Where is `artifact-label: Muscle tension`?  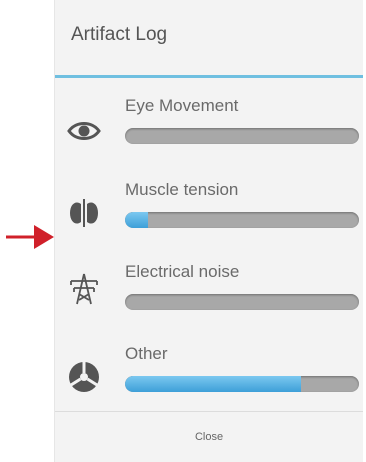 artifact-label: Muscle tension is located at coordinates (182, 189).